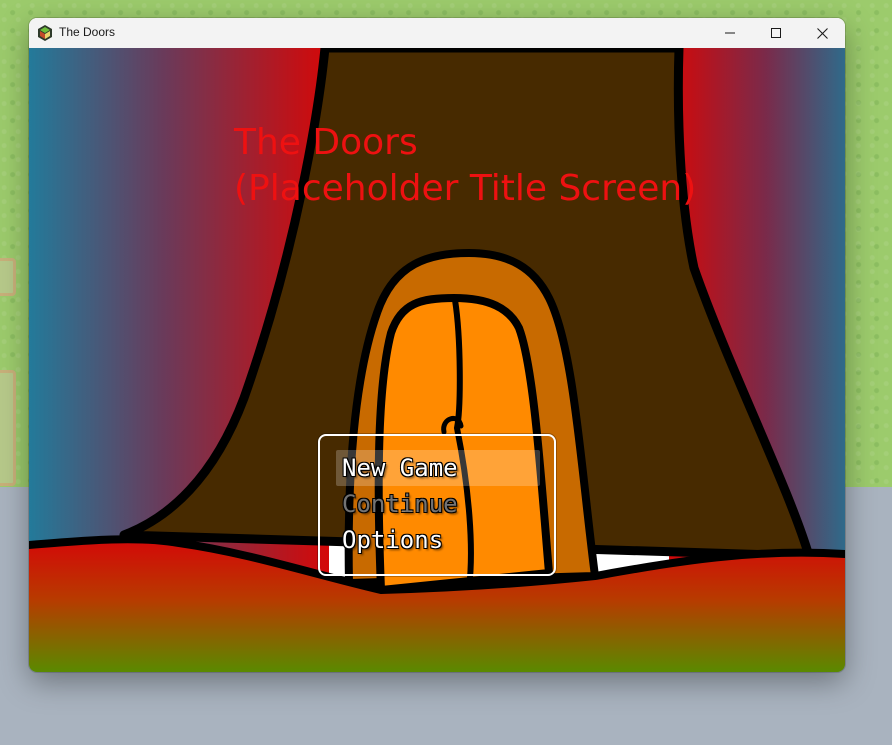  I want to click on menu-item-continue: Continue, so click(400, 504).